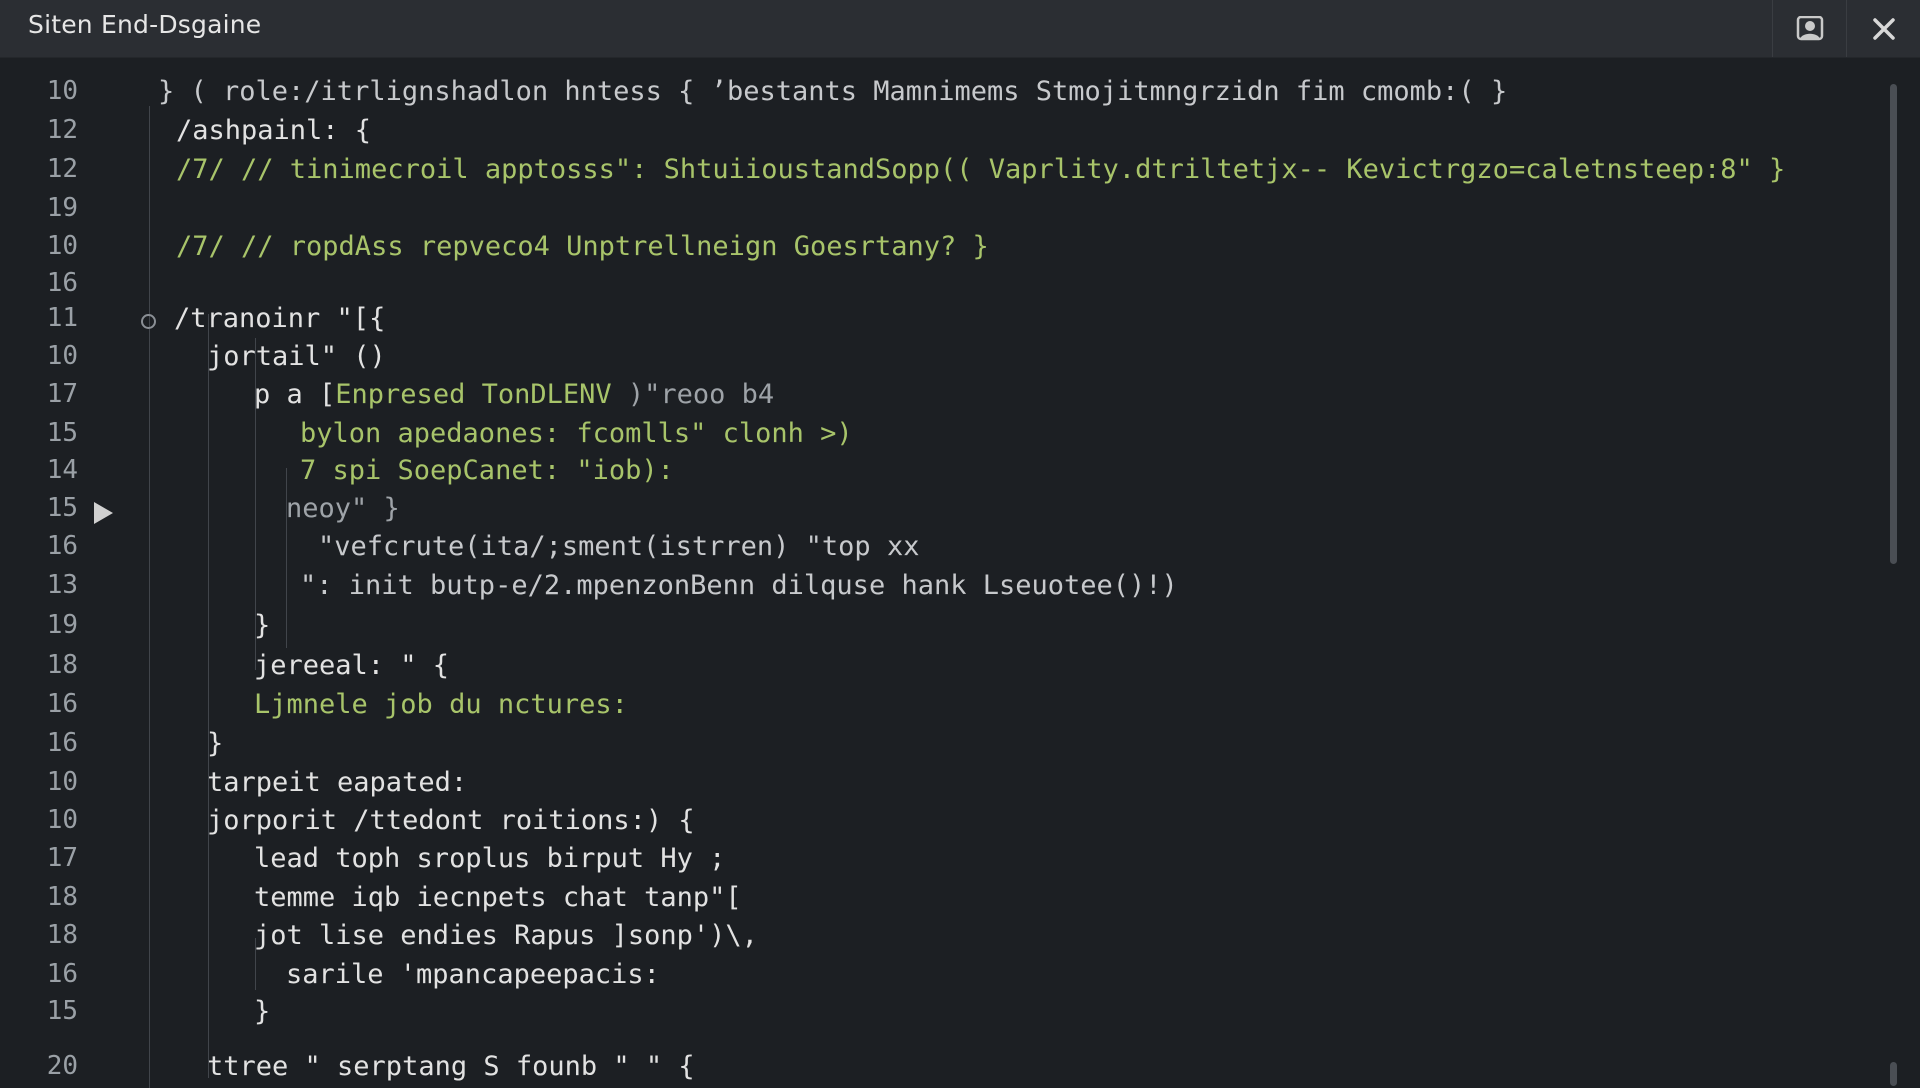 The width and height of the screenshot is (1920, 1088). I want to click on line-number: 20, so click(62, 1066).